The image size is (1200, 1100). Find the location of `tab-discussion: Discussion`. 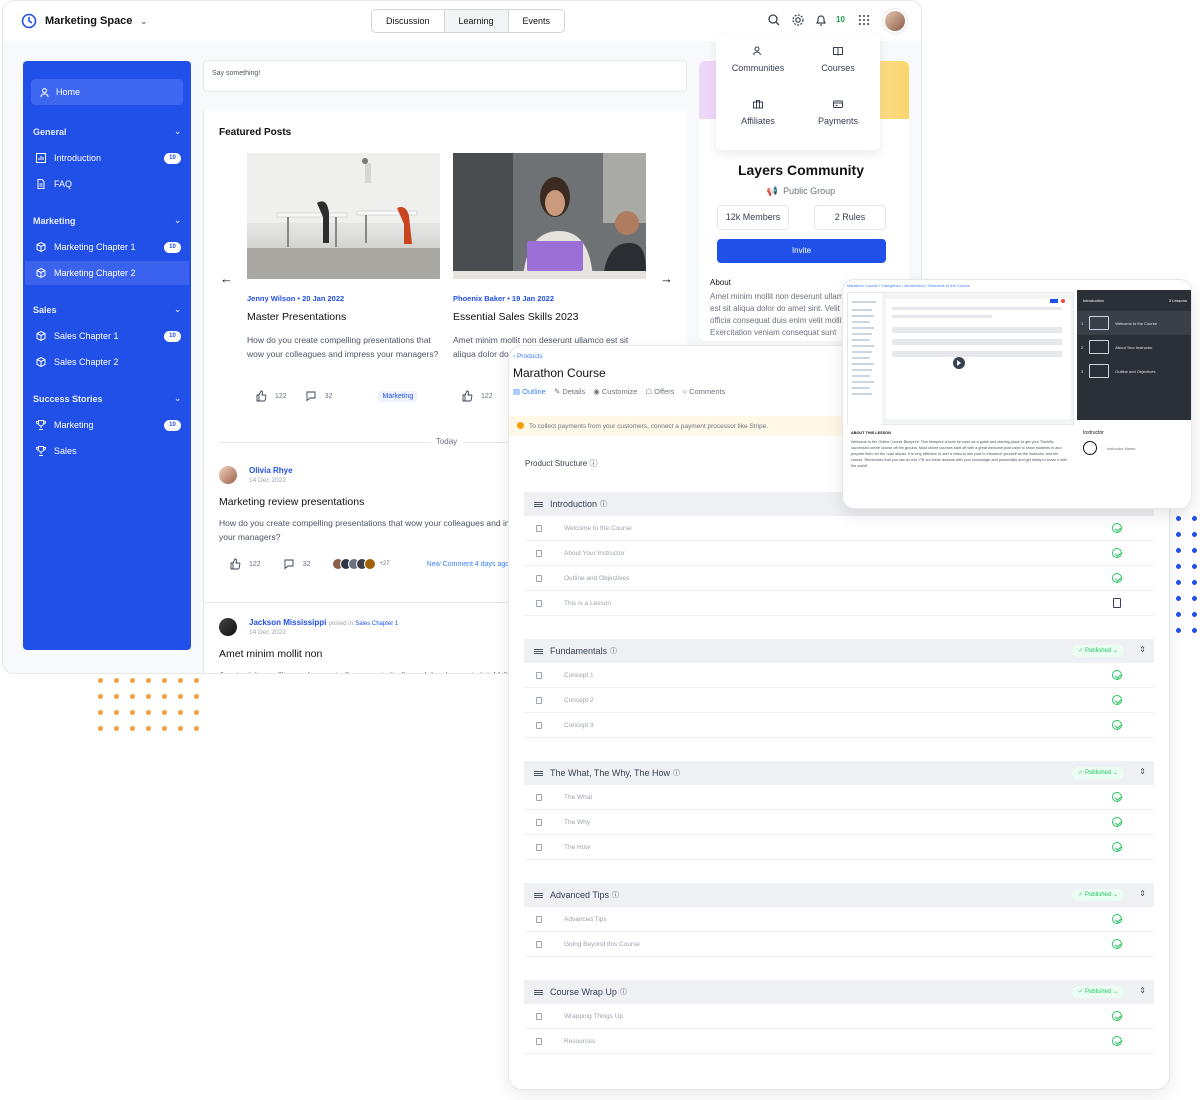

tab-discussion: Discussion is located at coordinates (408, 21).